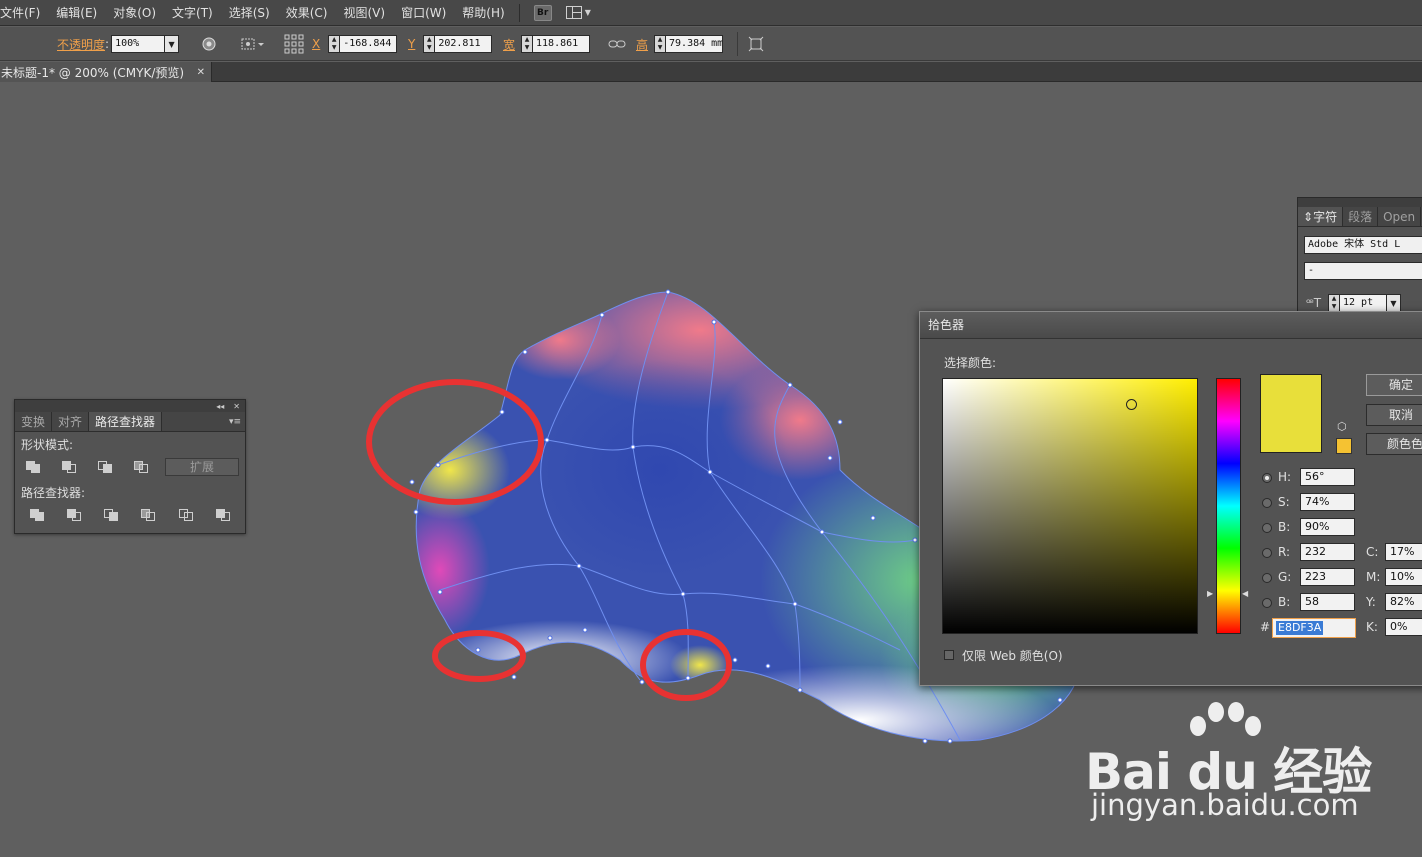  I want to click on y-input: 202.811, so click(463, 44).